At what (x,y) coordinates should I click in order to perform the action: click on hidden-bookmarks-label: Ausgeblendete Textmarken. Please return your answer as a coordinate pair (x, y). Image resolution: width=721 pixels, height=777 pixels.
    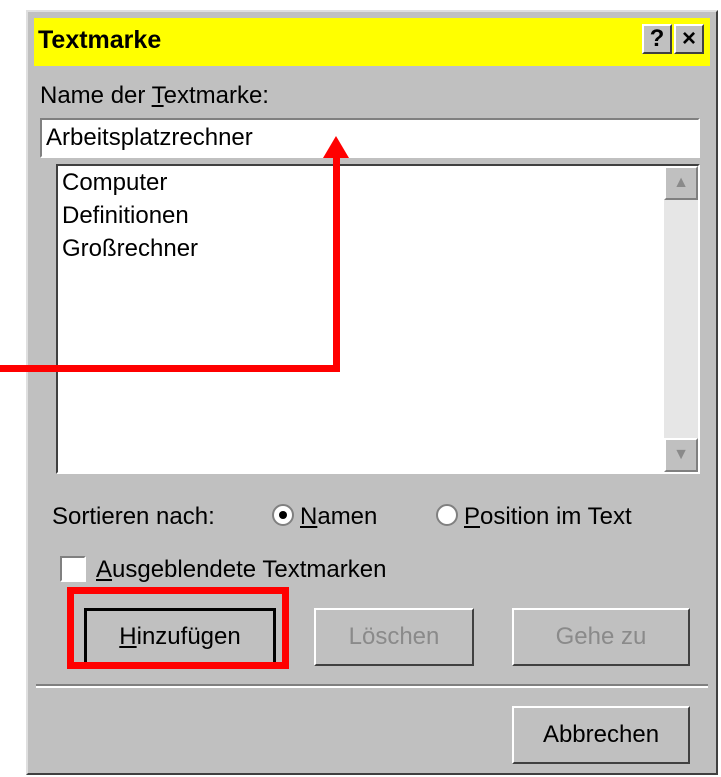
    Looking at the image, I should click on (241, 570).